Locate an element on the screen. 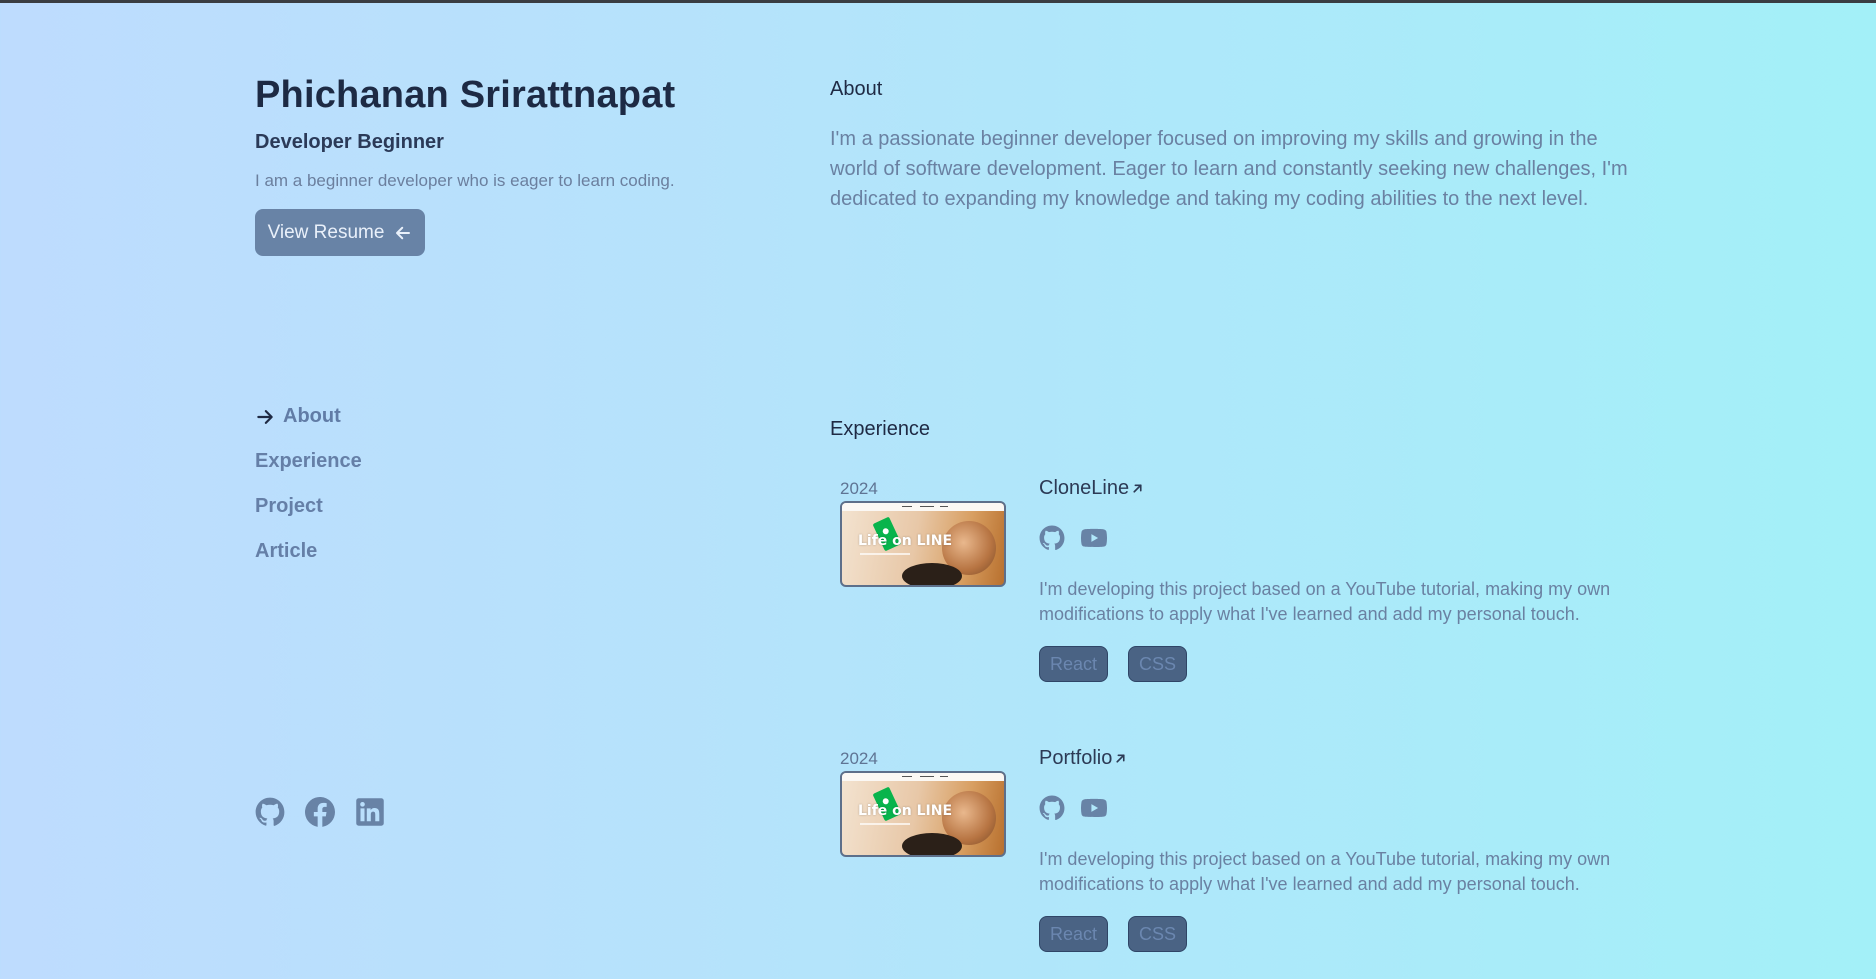 This screenshot has width=1876, height=979. linkedin-icon is located at coordinates (370, 812).